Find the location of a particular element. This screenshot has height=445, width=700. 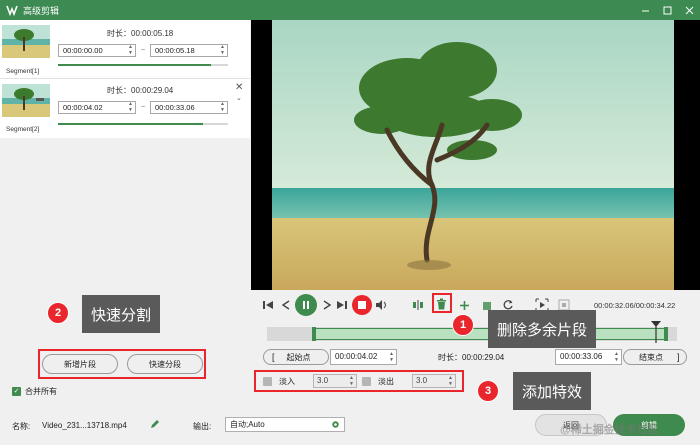

annotation-badge-3: 3 is located at coordinates (488, 391).